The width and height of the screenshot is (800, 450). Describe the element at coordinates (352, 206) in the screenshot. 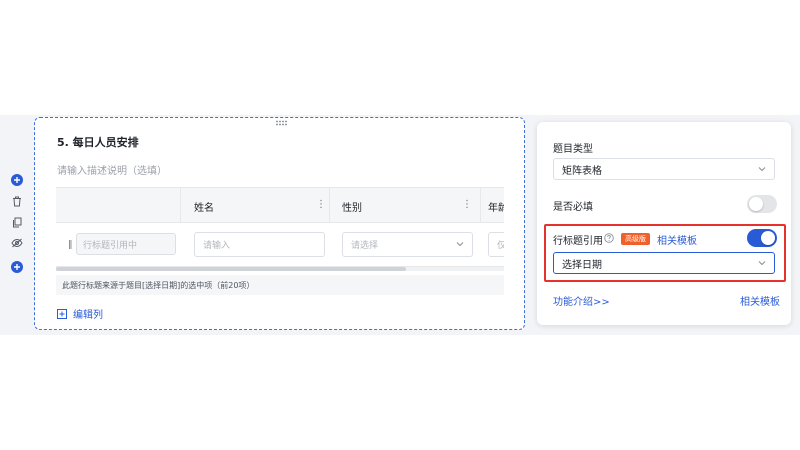

I see `column-header-gender: 性别` at that location.